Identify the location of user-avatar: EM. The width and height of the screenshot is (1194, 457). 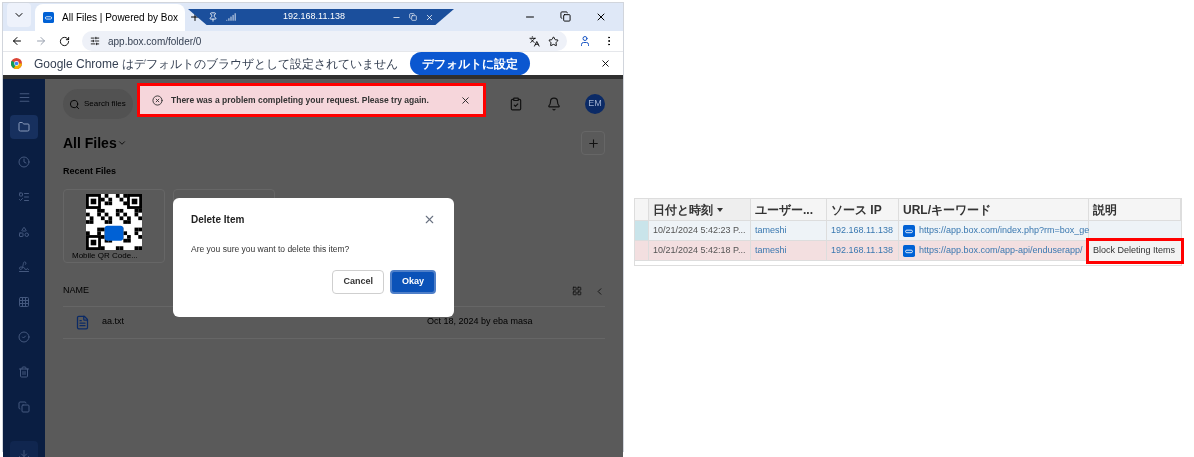
(595, 104).